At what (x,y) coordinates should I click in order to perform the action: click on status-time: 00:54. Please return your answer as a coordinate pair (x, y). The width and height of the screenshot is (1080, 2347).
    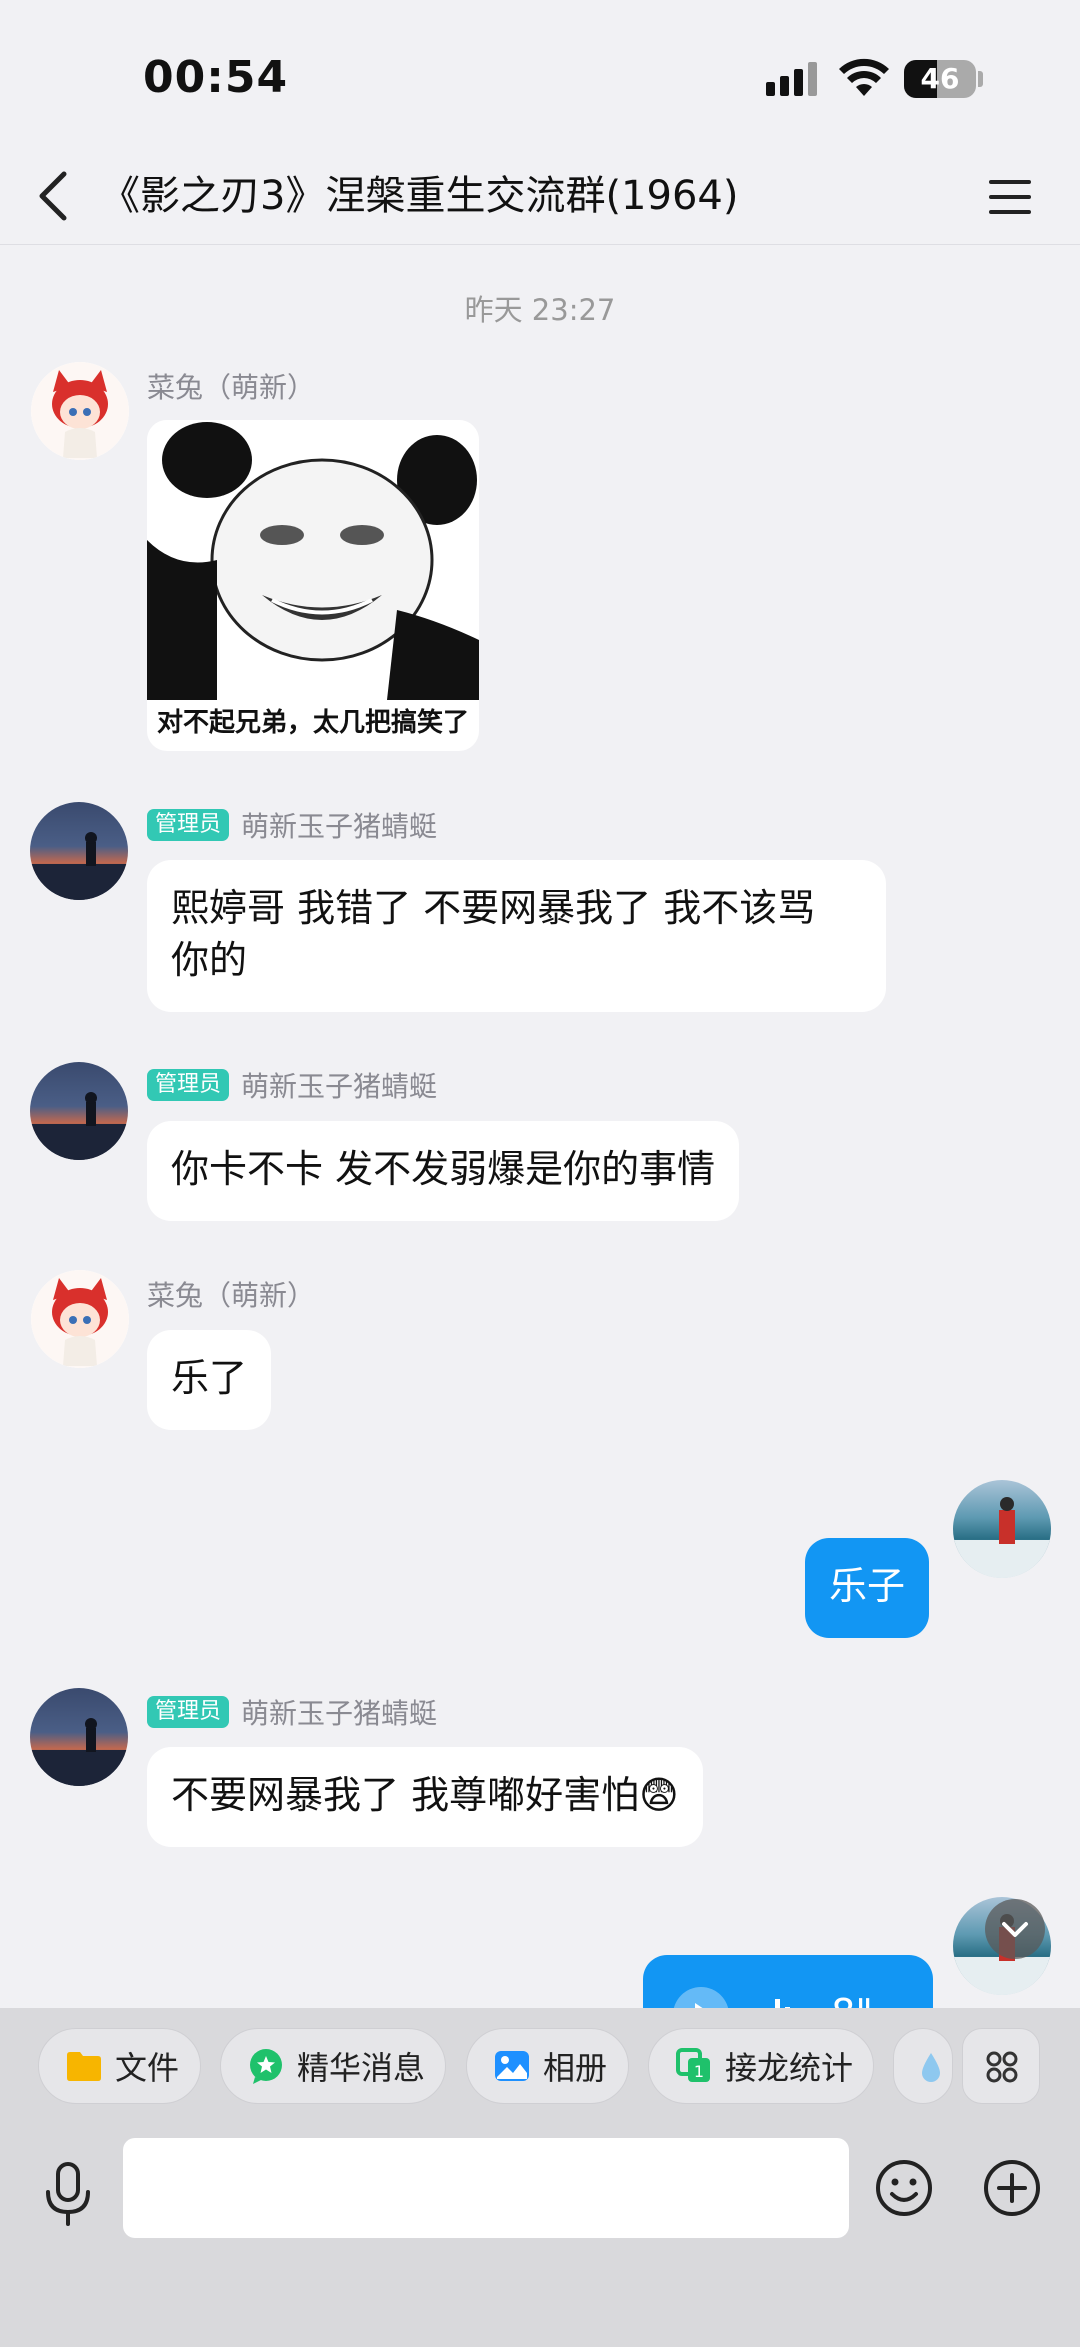
    Looking at the image, I should click on (216, 77).